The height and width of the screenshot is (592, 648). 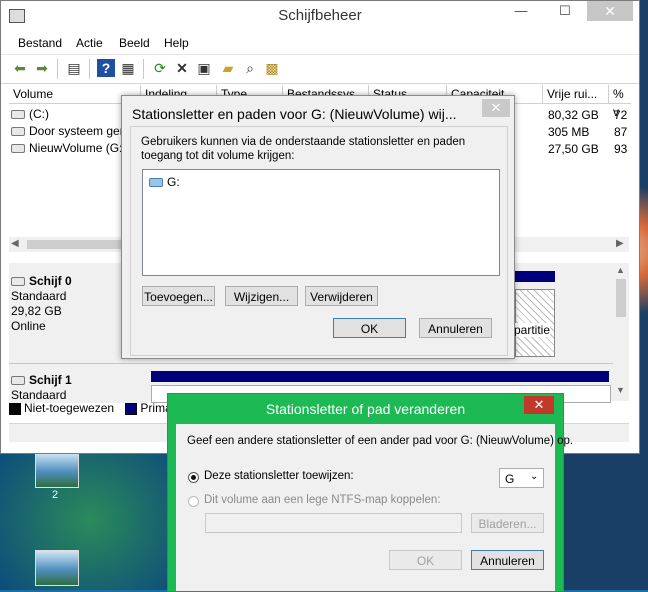 I want to click on paths-list: G:, so click(x=321, y=222).